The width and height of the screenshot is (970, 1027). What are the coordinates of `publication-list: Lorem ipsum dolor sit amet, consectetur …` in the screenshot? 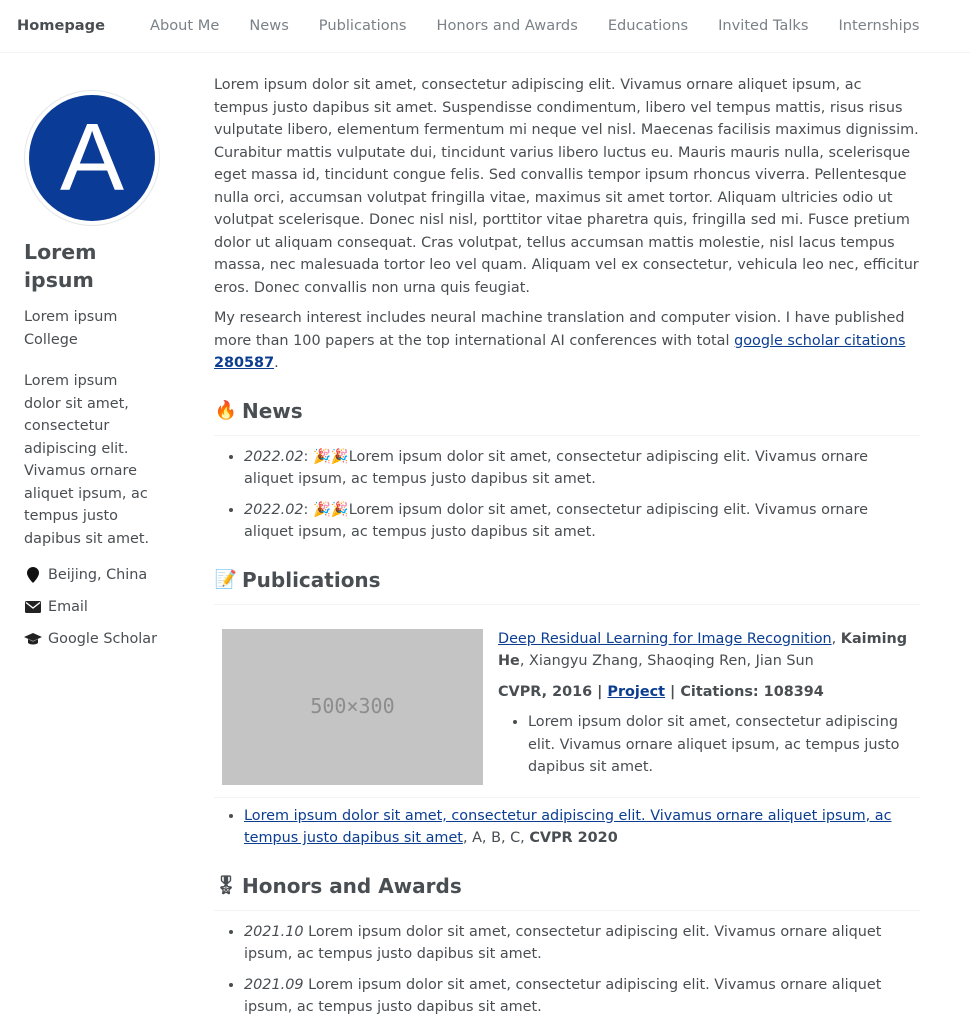 It's located at (567, 827).